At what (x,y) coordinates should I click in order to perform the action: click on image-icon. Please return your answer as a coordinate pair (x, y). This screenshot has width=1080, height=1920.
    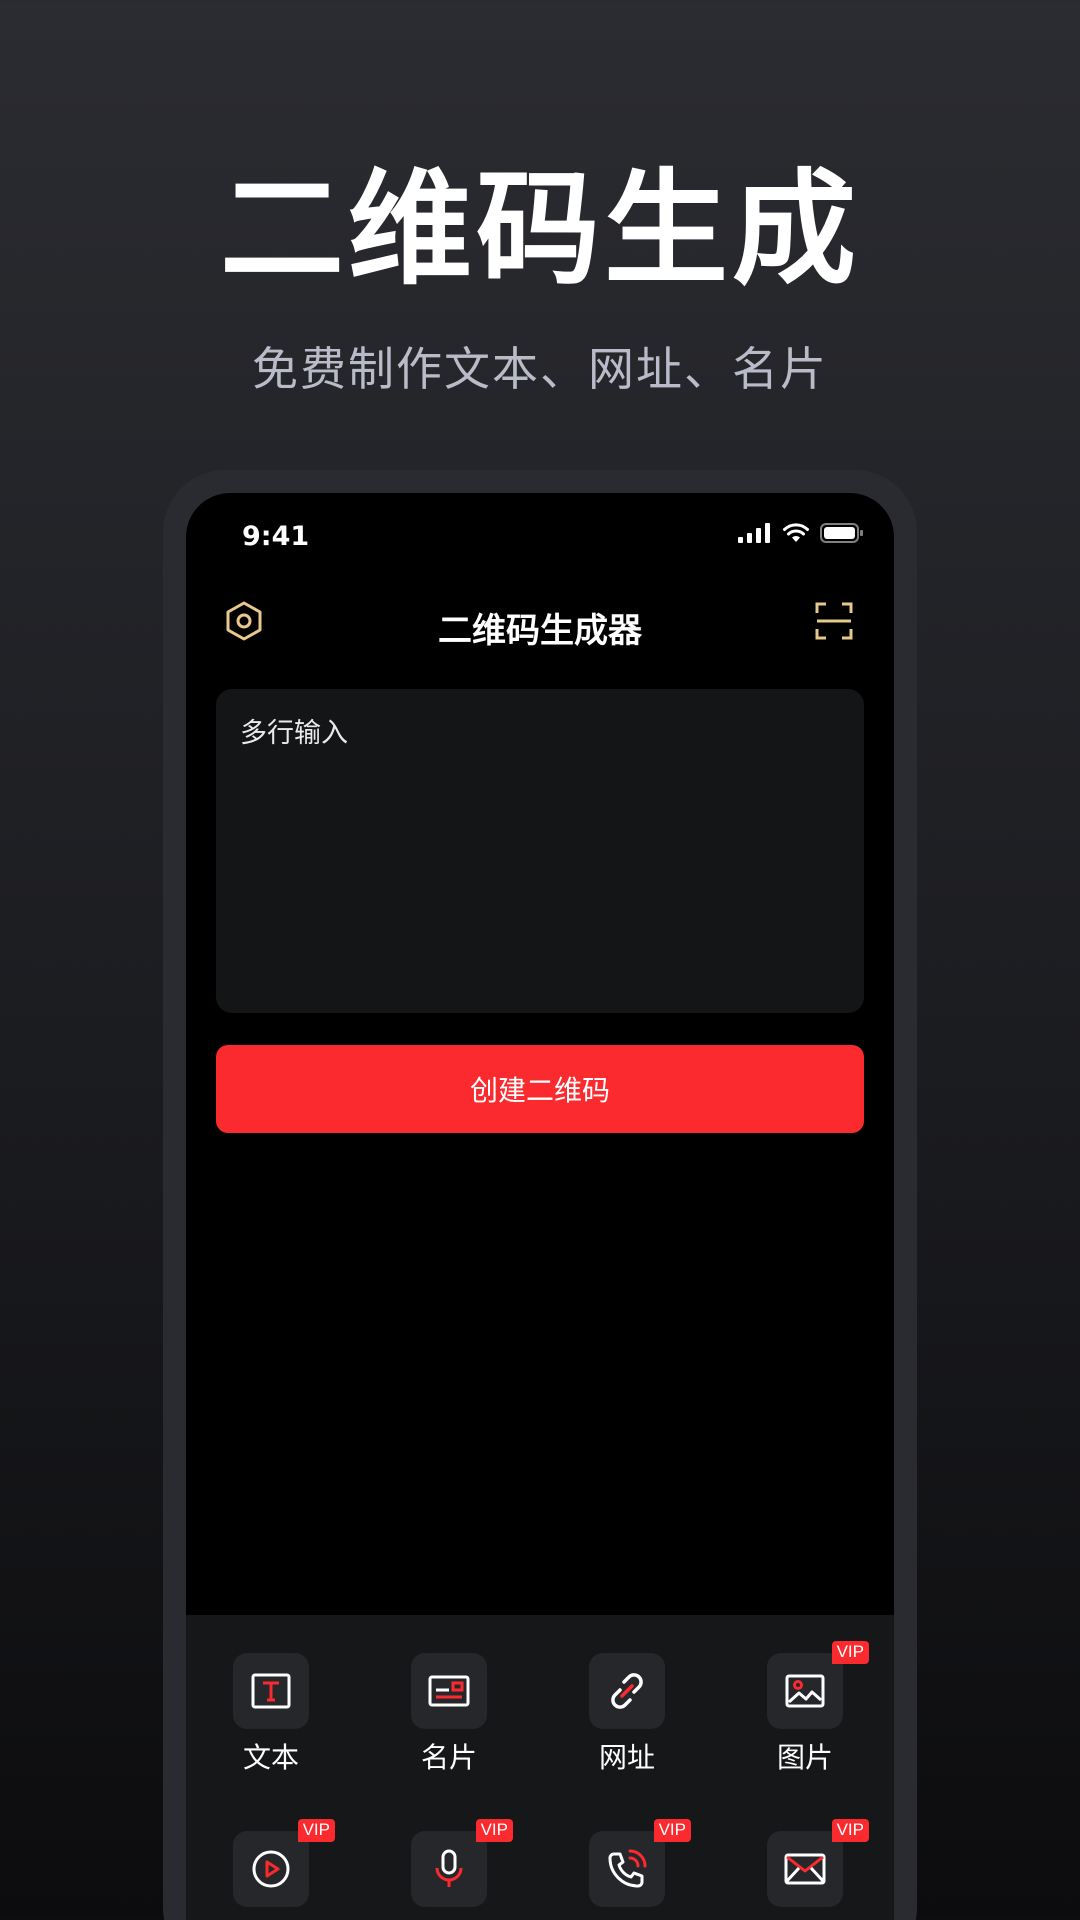
    Looking at the image, I should click on (805, 1691).